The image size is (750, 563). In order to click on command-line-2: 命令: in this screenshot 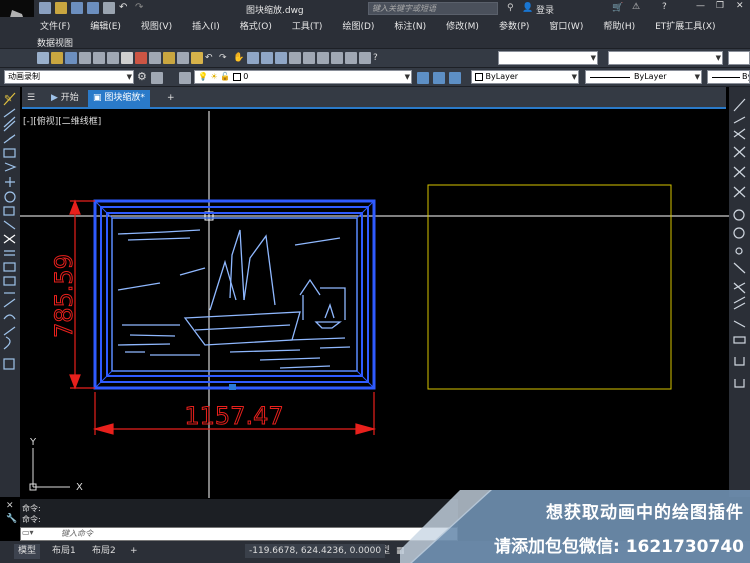, I will do `click(31, 519)`.